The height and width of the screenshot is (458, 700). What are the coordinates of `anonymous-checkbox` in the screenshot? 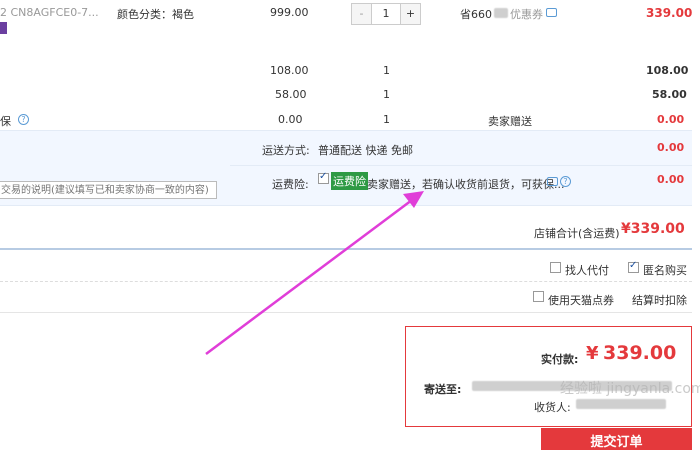 It's located at (633, 266).